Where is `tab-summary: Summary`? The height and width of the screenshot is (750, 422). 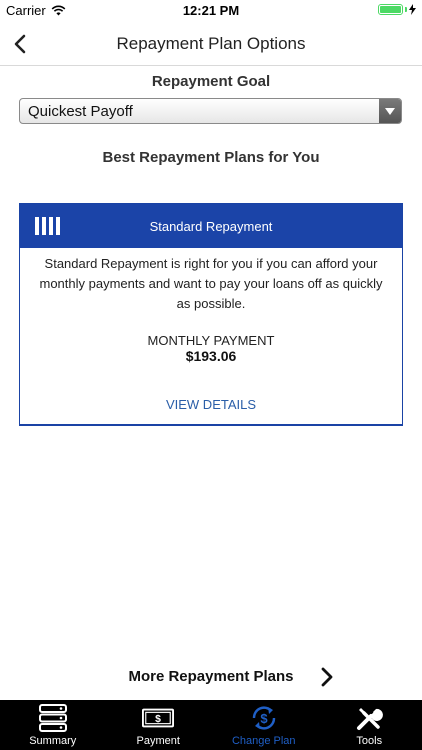 tab-summary: Summary is located at coordinates (53, 725).